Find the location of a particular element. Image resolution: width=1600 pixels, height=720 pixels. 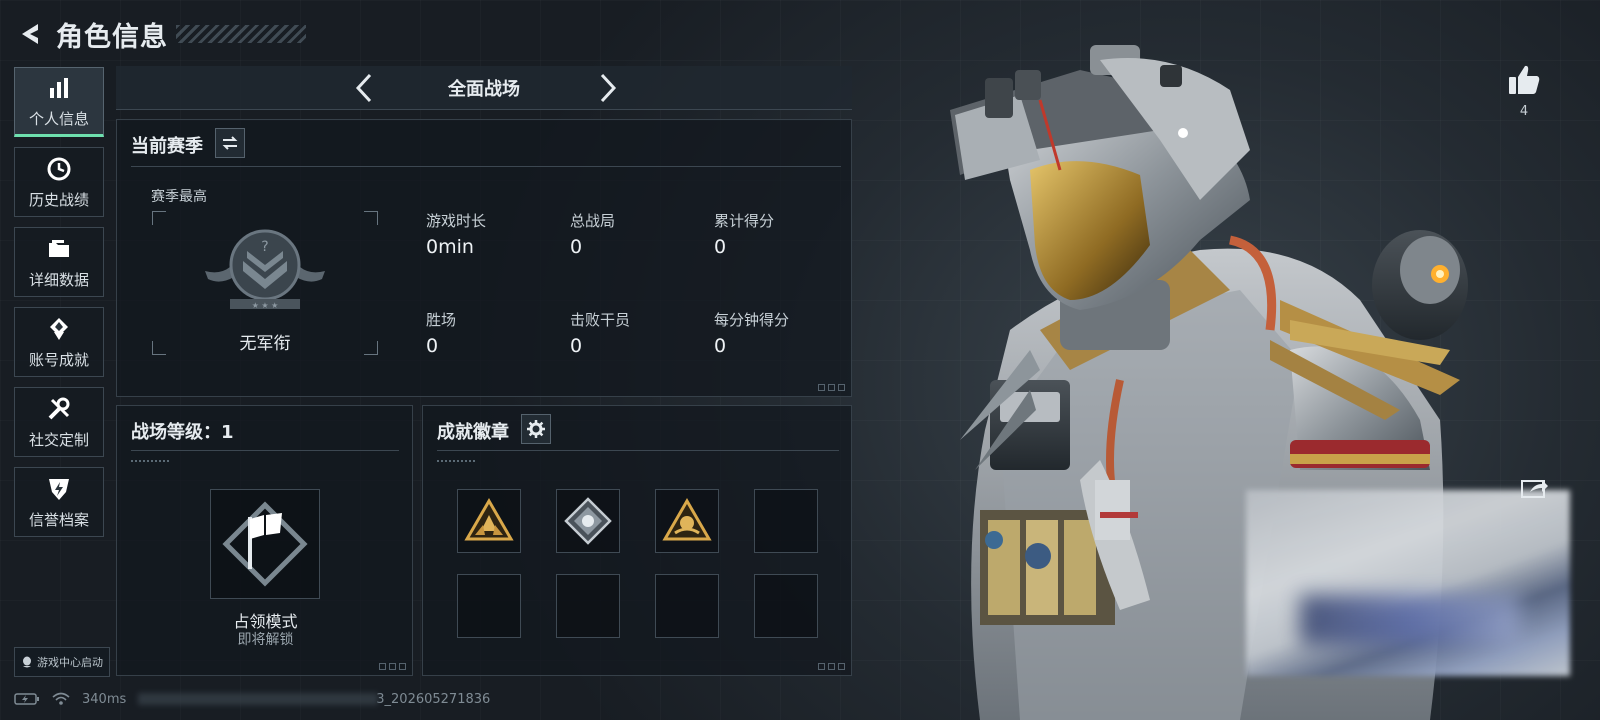

sidebar-item-label: 账号成就 is located at coordinates (58, 359).